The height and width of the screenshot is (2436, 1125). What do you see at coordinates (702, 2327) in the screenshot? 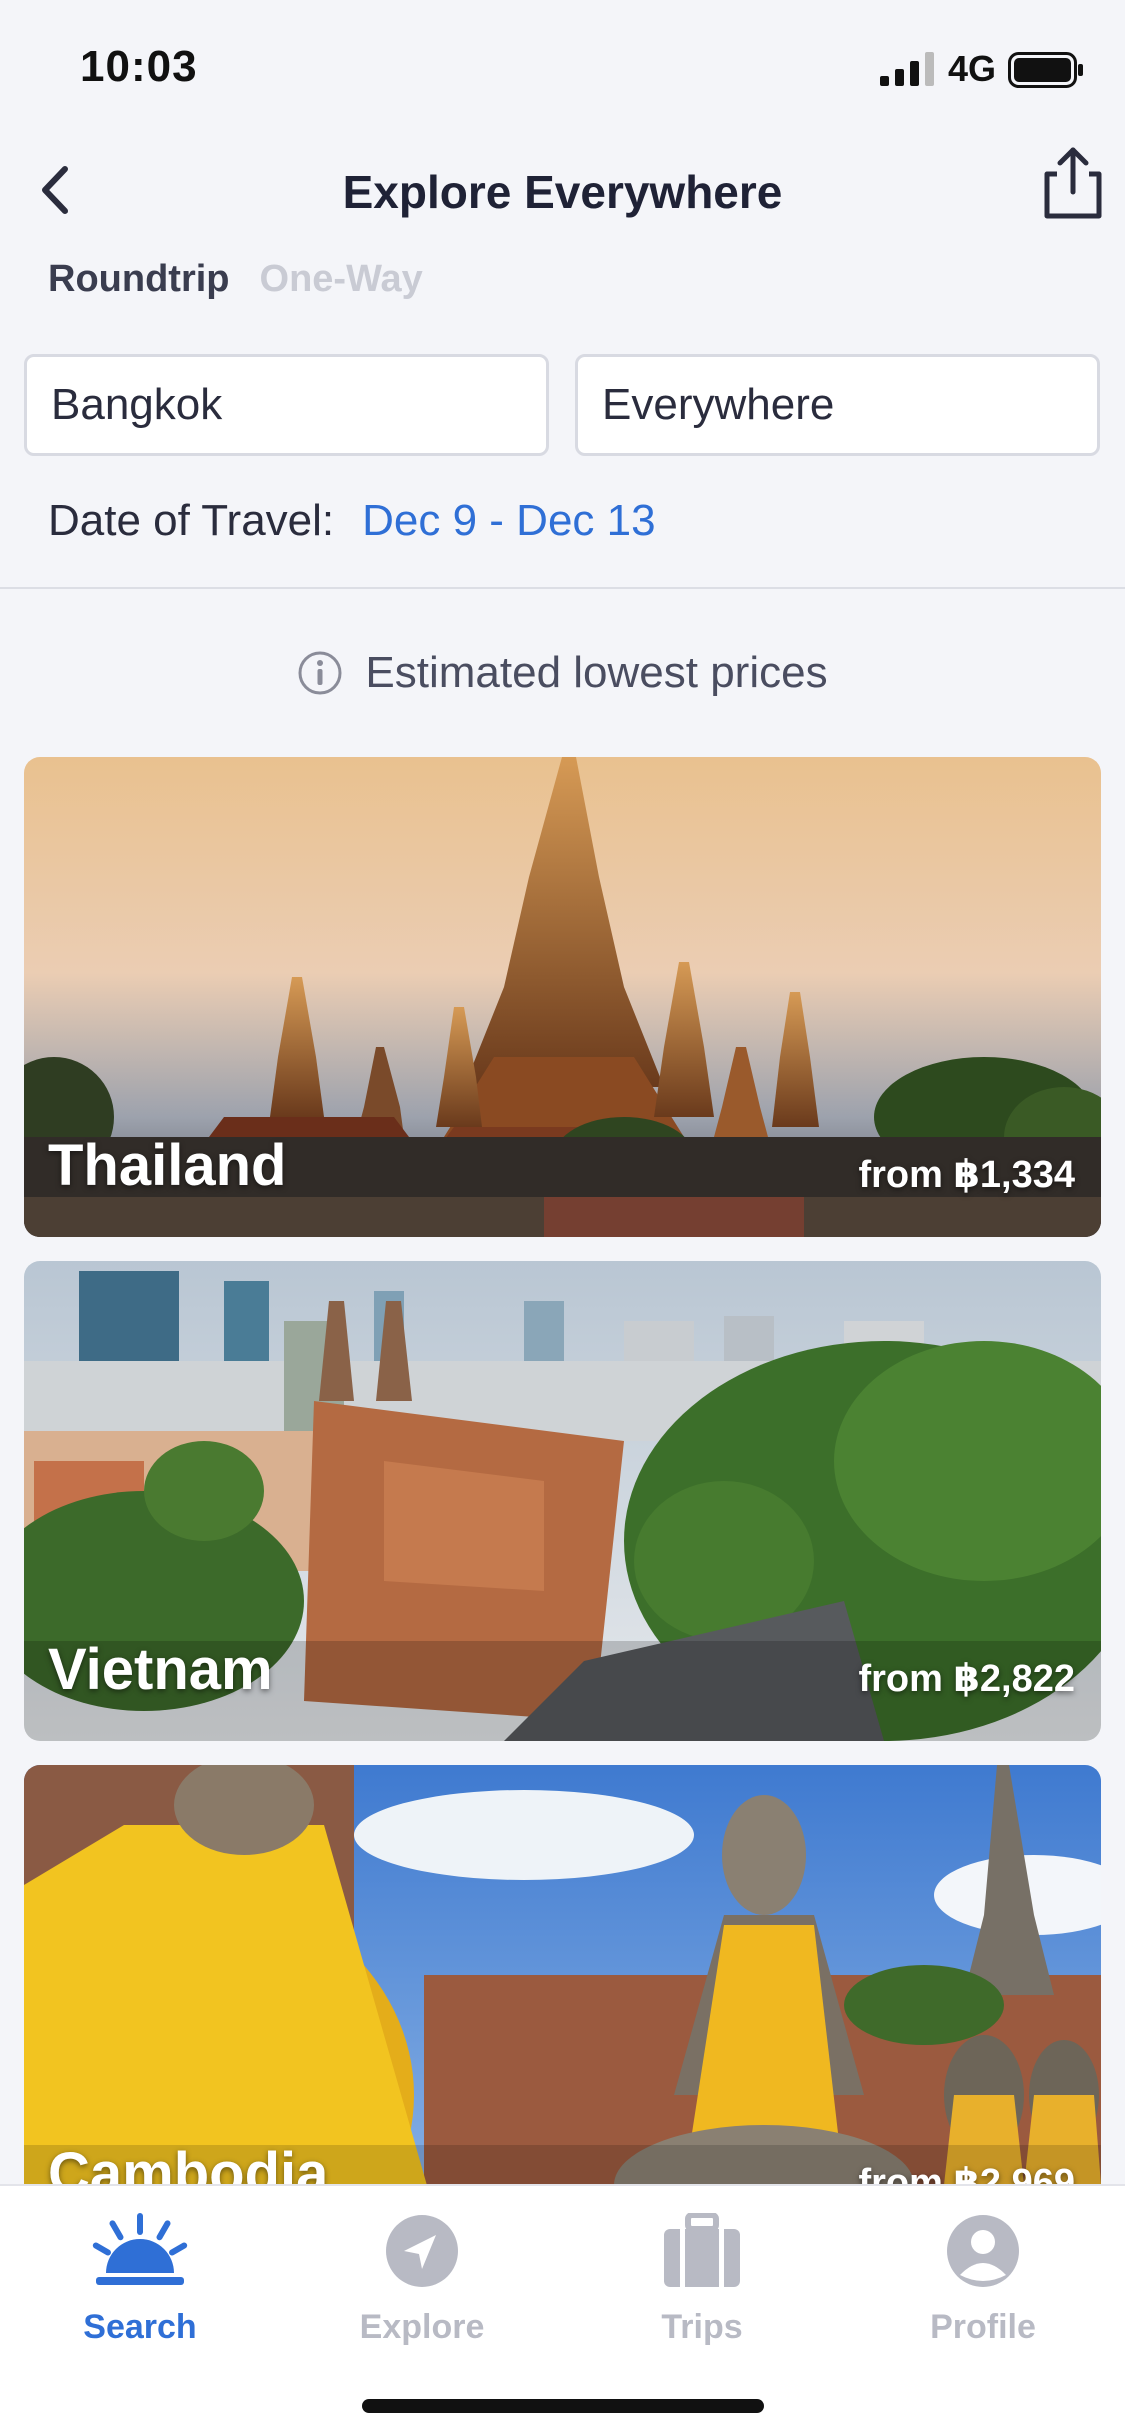
I see `tab-label: Trips` at bounding box center [702, 2327].